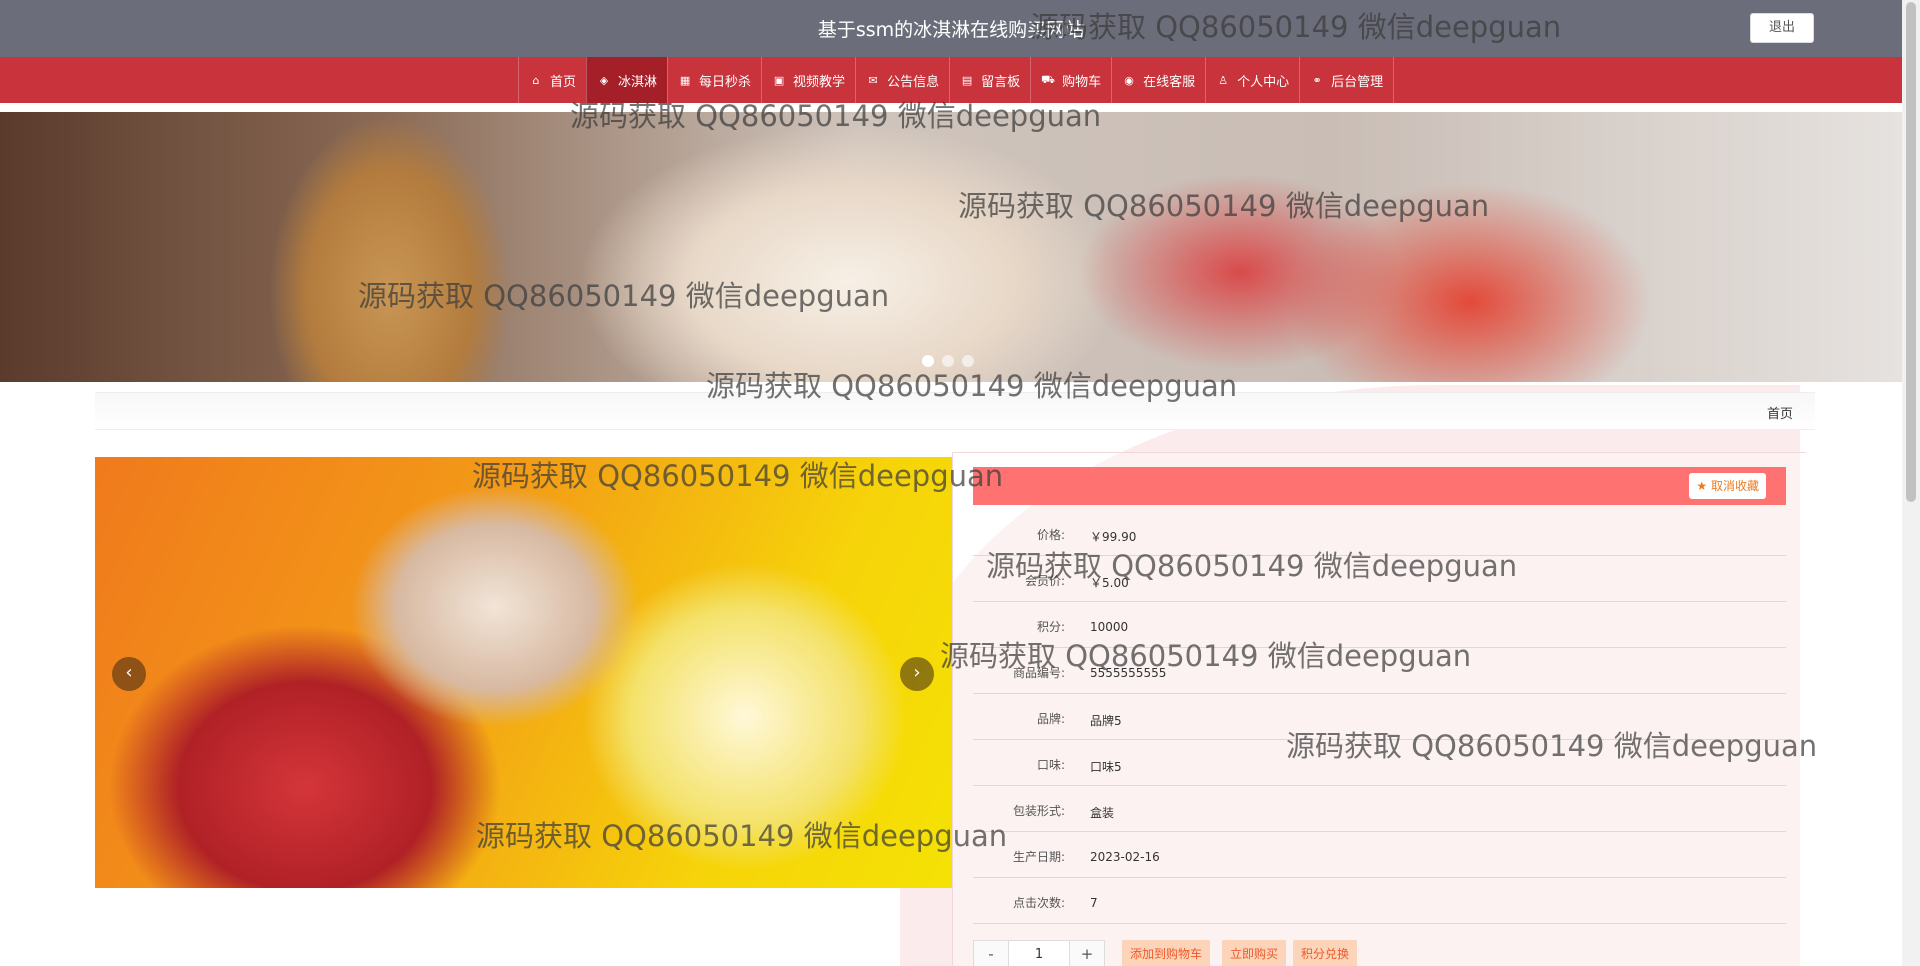 This screenshot has height=966, width=1920. Describe the element at coordinates (1109, 583) in the screenshot. I see `field-value: ￥5.00` at that location.